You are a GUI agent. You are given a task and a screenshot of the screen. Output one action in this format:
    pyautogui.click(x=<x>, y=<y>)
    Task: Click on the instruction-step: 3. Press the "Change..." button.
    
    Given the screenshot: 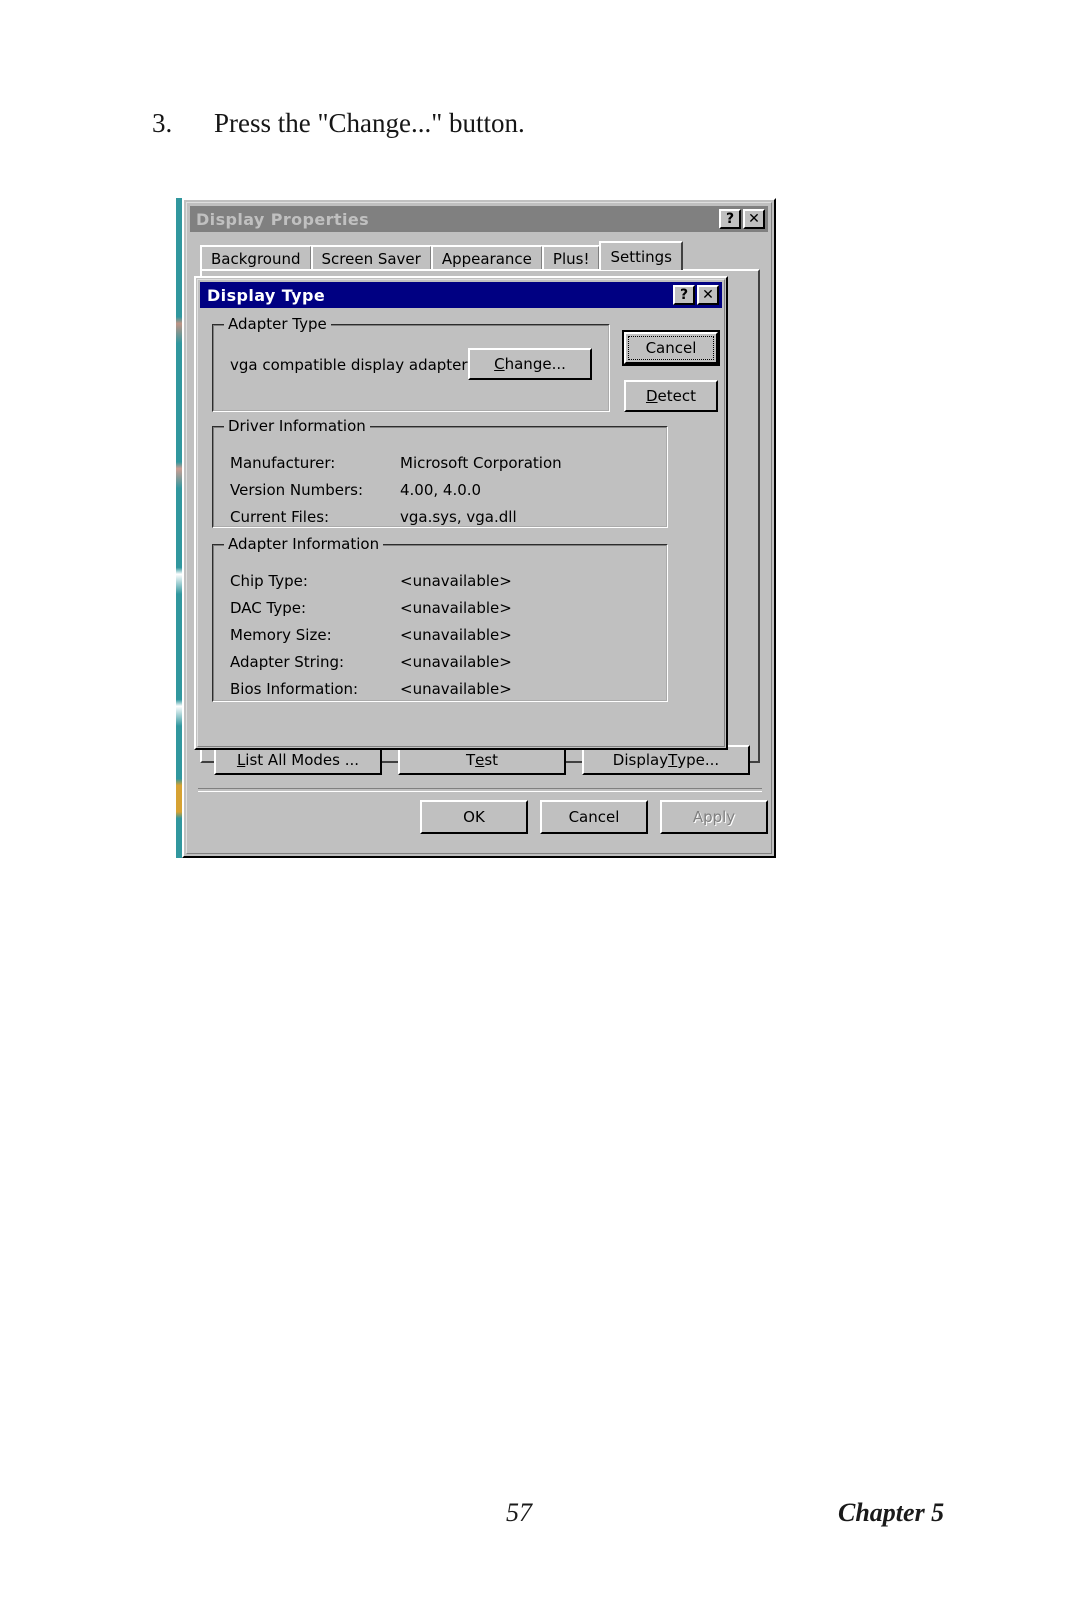 What is the action you would take?
    pyautogui.click(x=502, y=123)
    